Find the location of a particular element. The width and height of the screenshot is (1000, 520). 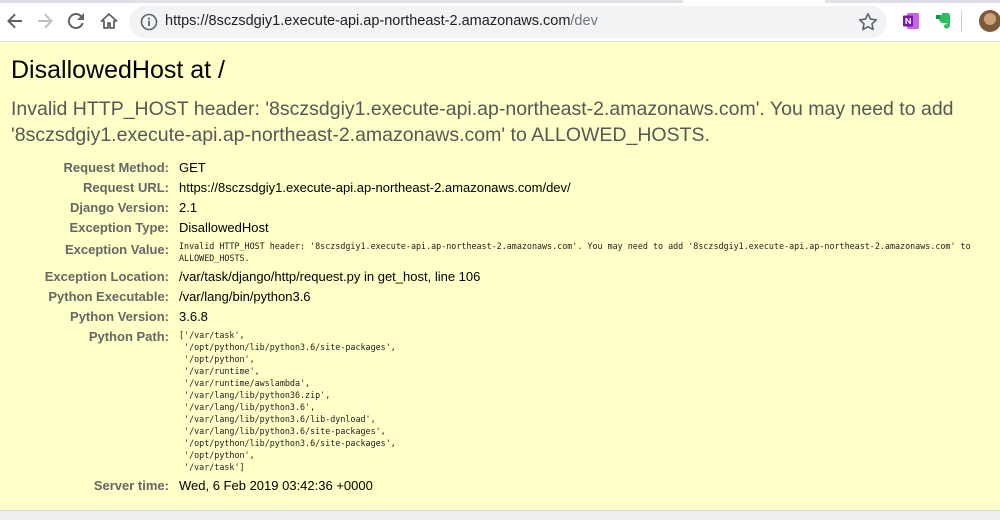

meta-label: Python Version: is located at coordinates (119, 316).